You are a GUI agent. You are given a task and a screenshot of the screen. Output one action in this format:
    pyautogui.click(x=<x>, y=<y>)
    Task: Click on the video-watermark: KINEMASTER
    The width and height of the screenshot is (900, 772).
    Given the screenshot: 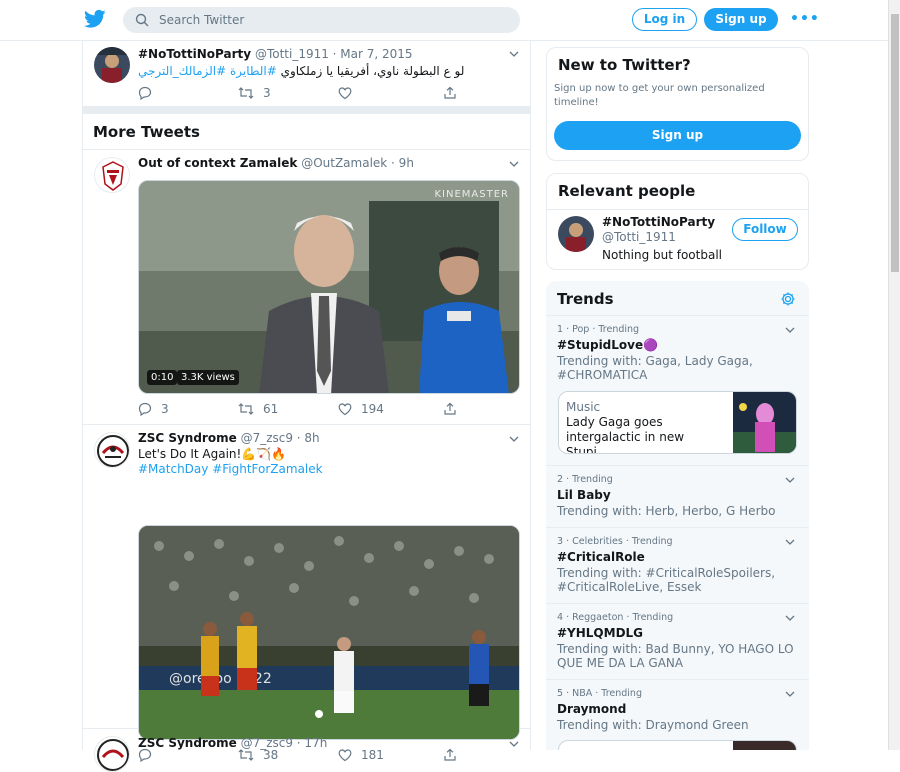 What is the action you would take?
    pyautogui.click(x=471, y=194)
    